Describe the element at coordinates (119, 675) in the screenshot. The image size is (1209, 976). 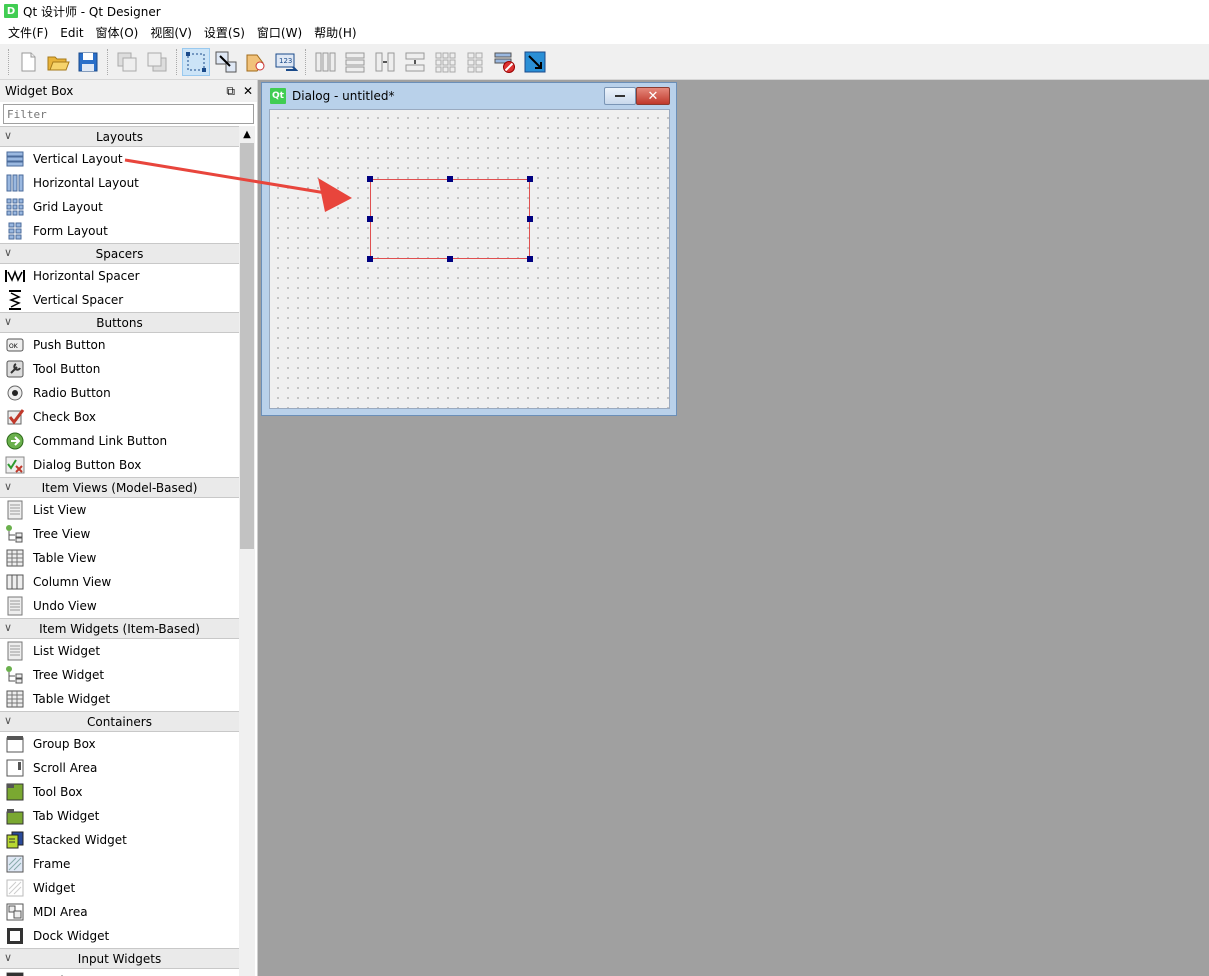
I see `widget-item-tree-widget: Tree Widget` at that location.